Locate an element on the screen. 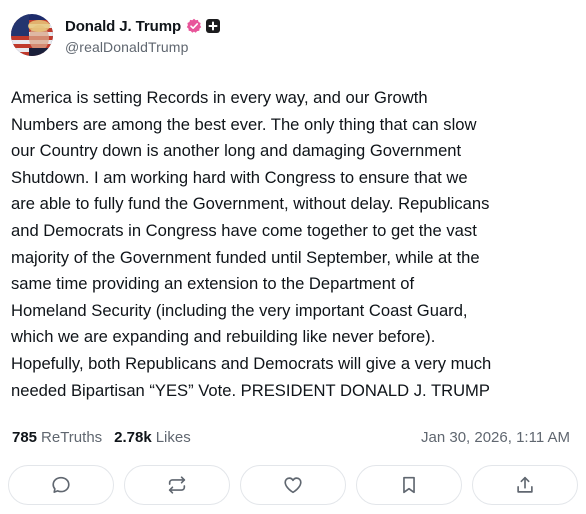 This screenshot has width=586, height=514. action-bar is located at coordinates (293, 485).